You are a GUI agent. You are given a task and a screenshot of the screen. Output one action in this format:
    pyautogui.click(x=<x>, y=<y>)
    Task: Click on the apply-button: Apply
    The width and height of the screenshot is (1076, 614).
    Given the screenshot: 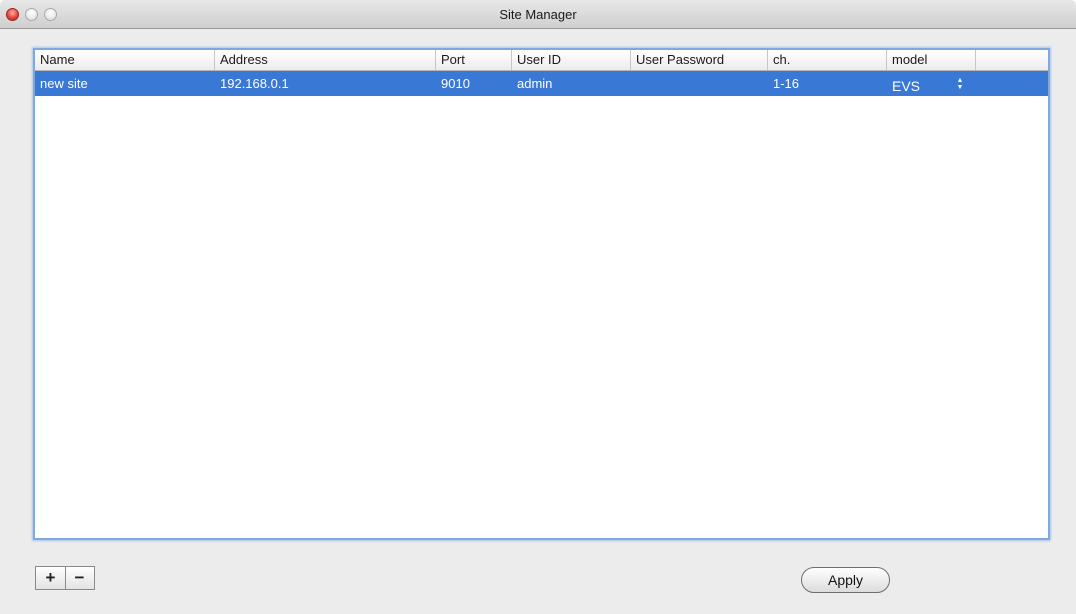 What is the action you would take?
    pyautogui.click(x=845, y=580)
    